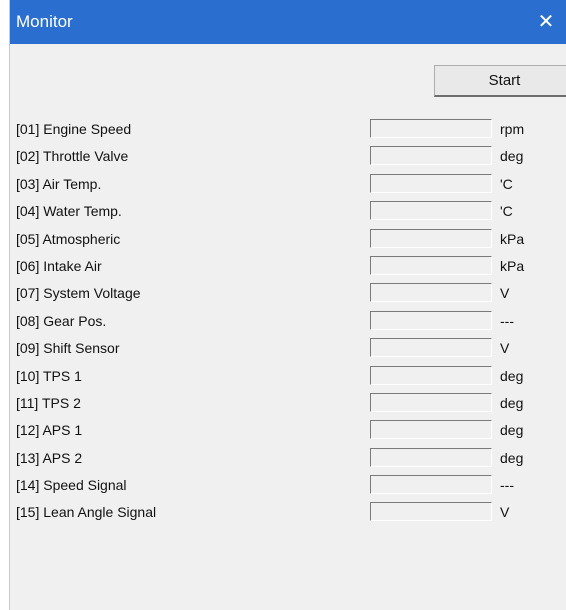 The height and width of the screenshot is (610, 566). Describe the element at coordinates (288, 293) in the screenshot. I see `monitor-row: [07] System Voltage V` at that location.